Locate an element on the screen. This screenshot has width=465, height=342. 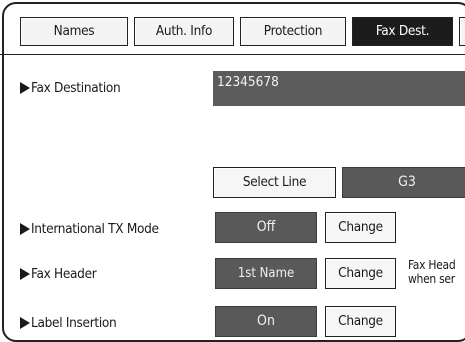
label-insertion-label: Label Insertion is located at coordinates (68, 323).